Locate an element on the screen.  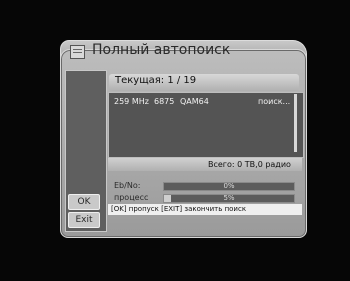
exit-button: Exit is located at coordinates (84, 220).